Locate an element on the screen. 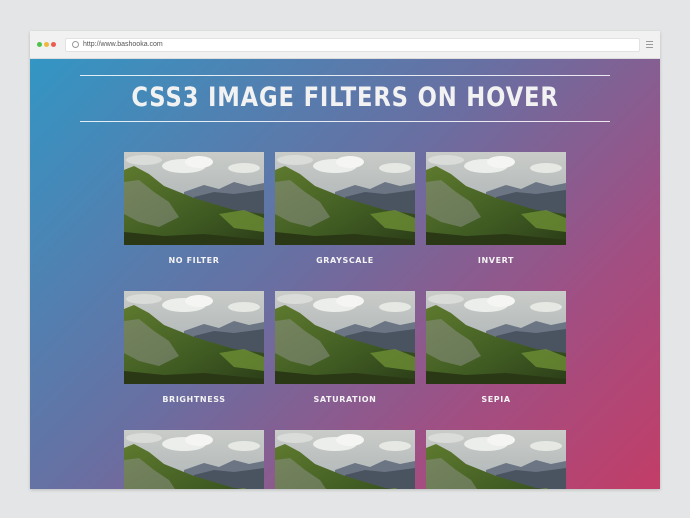  card-caption: BRIGHTNESS is located at coordinates (194, 399).